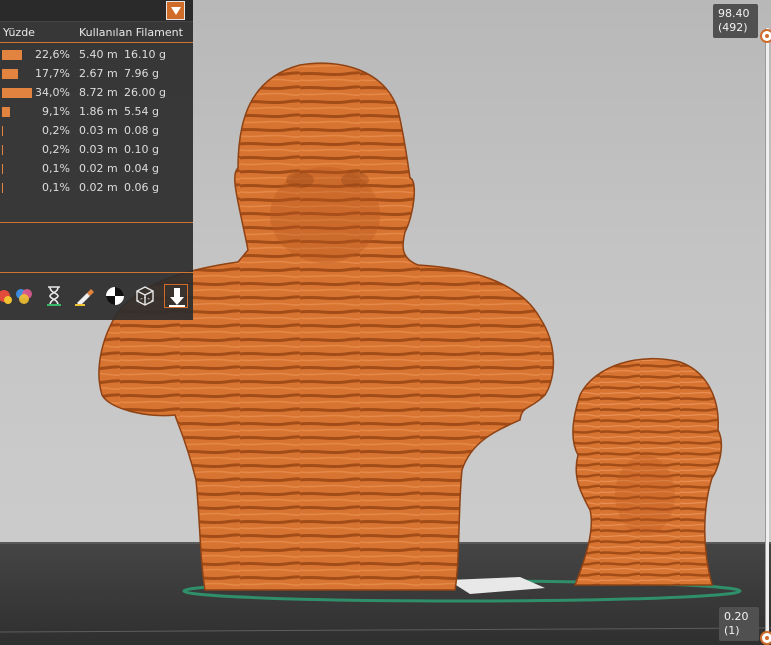 This screenshot has width=771, height=645. Describe the element at coordinates (145, 296) in the screenshot. I see `wireframe-cube-icon` at that location.